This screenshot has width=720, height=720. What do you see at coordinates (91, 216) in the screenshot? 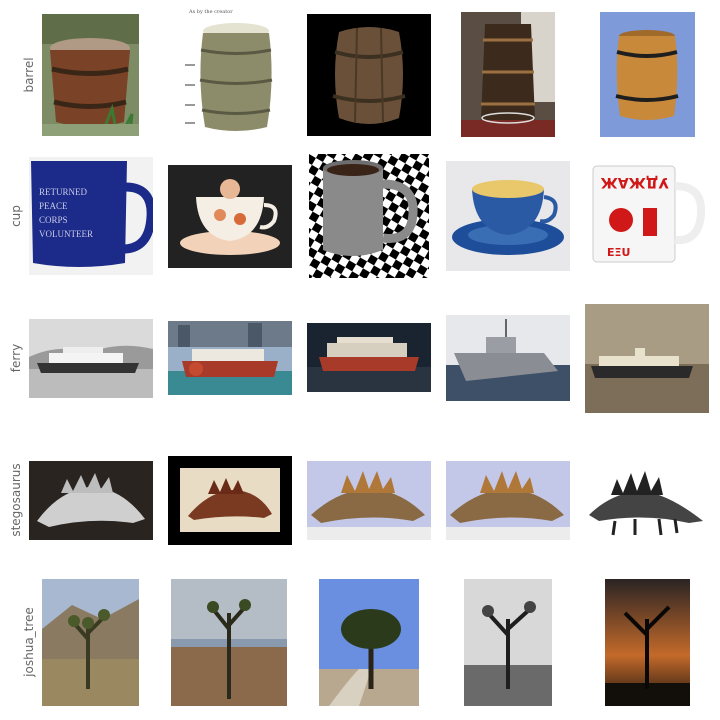
I see `thumb-cup-1: RETURNED PEACE CORPS VOLUNTEER` at bounding box center [91, 216].